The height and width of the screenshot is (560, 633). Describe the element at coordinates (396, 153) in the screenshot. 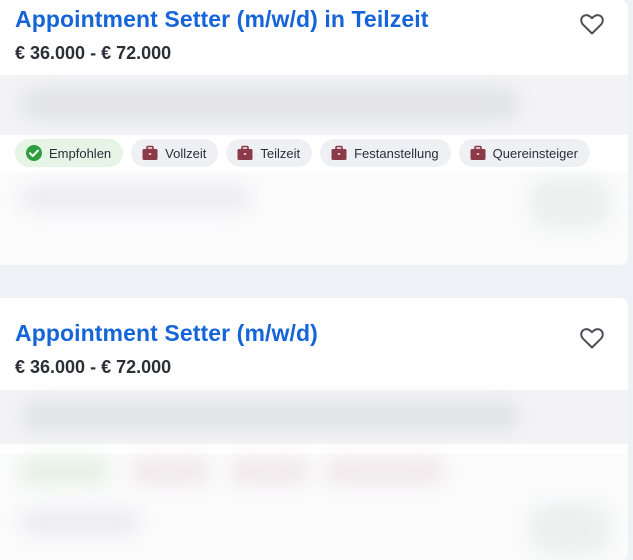

I see `tag-label: Festanstellung` at that location.